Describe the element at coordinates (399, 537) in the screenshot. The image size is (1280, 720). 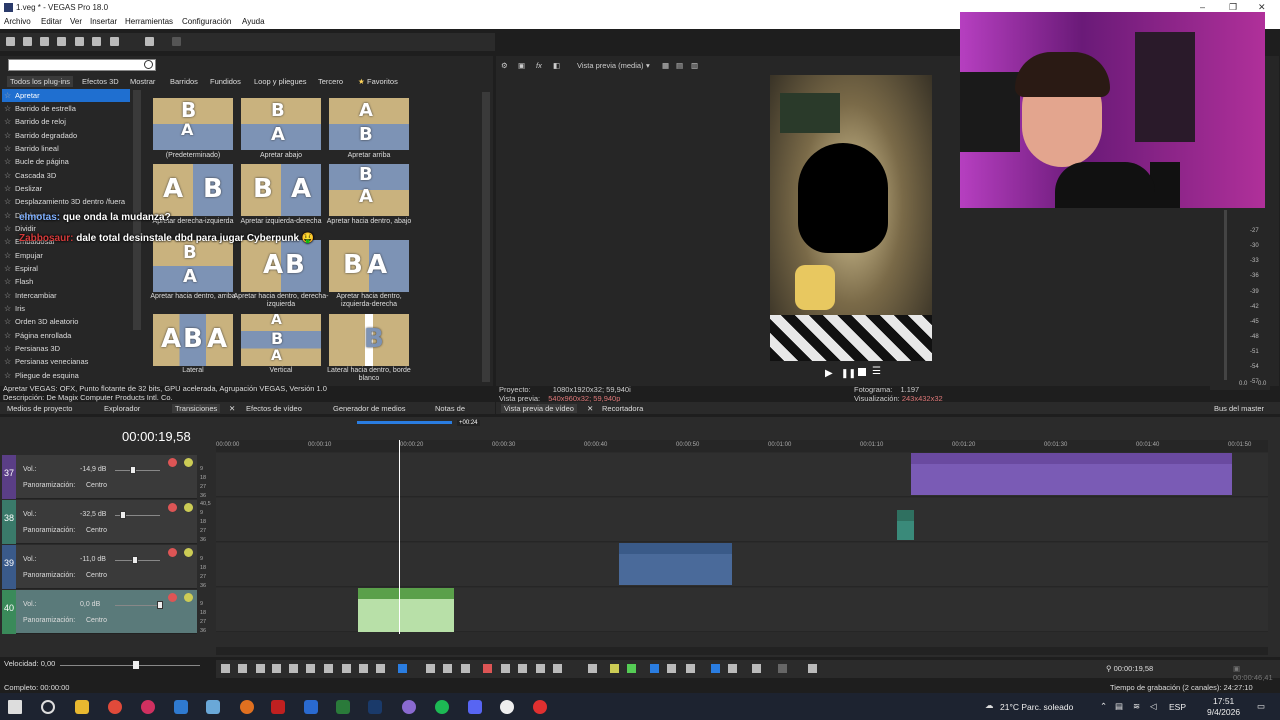
I see `playhead` at that location.